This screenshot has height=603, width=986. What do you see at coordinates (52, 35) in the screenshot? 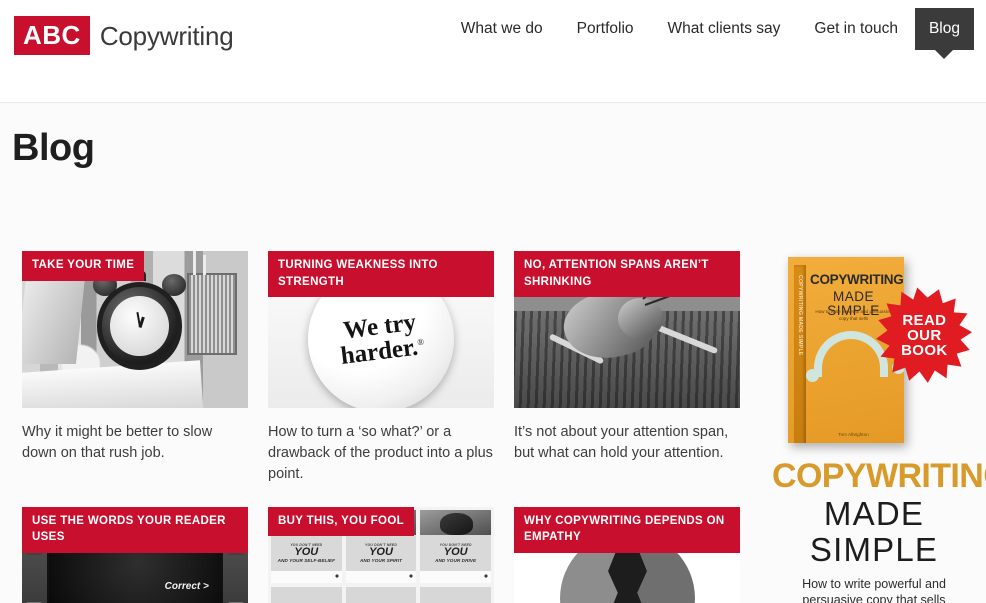
I see `logo-abc-mark: ABC` at bounding box center [52, 35].